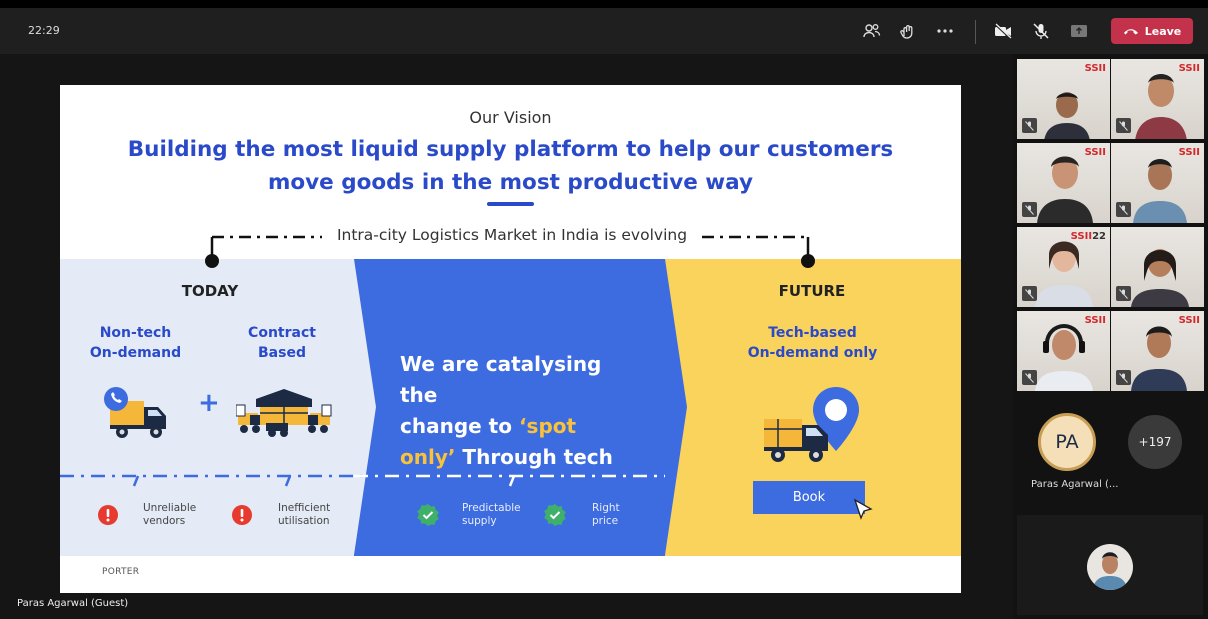 Image resolution: width=1208 pixels, height=619 pixels. Describe the element at coordinates (975, 32) in the screenshot. I see `toolbar-divider` at that location.